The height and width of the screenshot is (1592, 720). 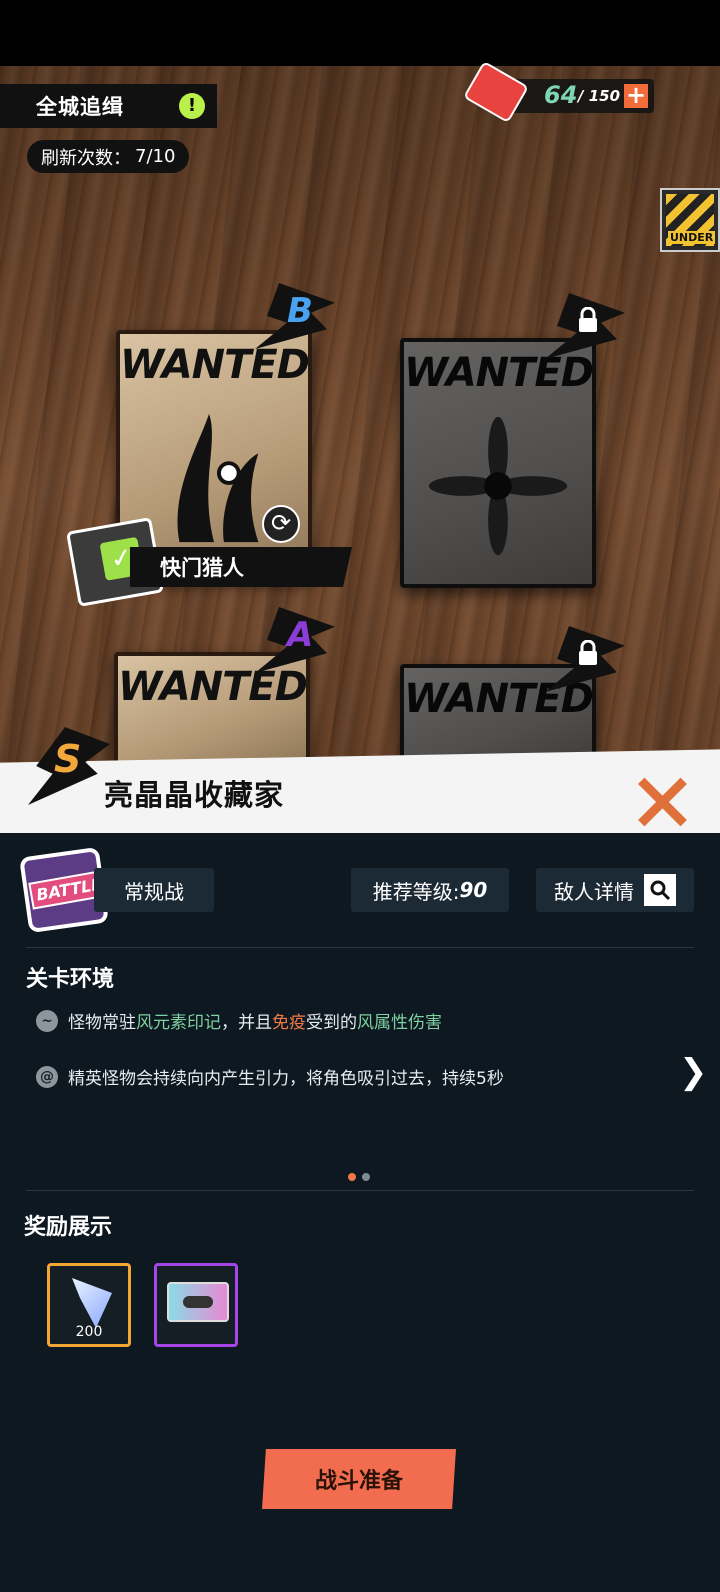 I want to click on side-event-thumbnail: UNDER, so click(x=690, y=220).